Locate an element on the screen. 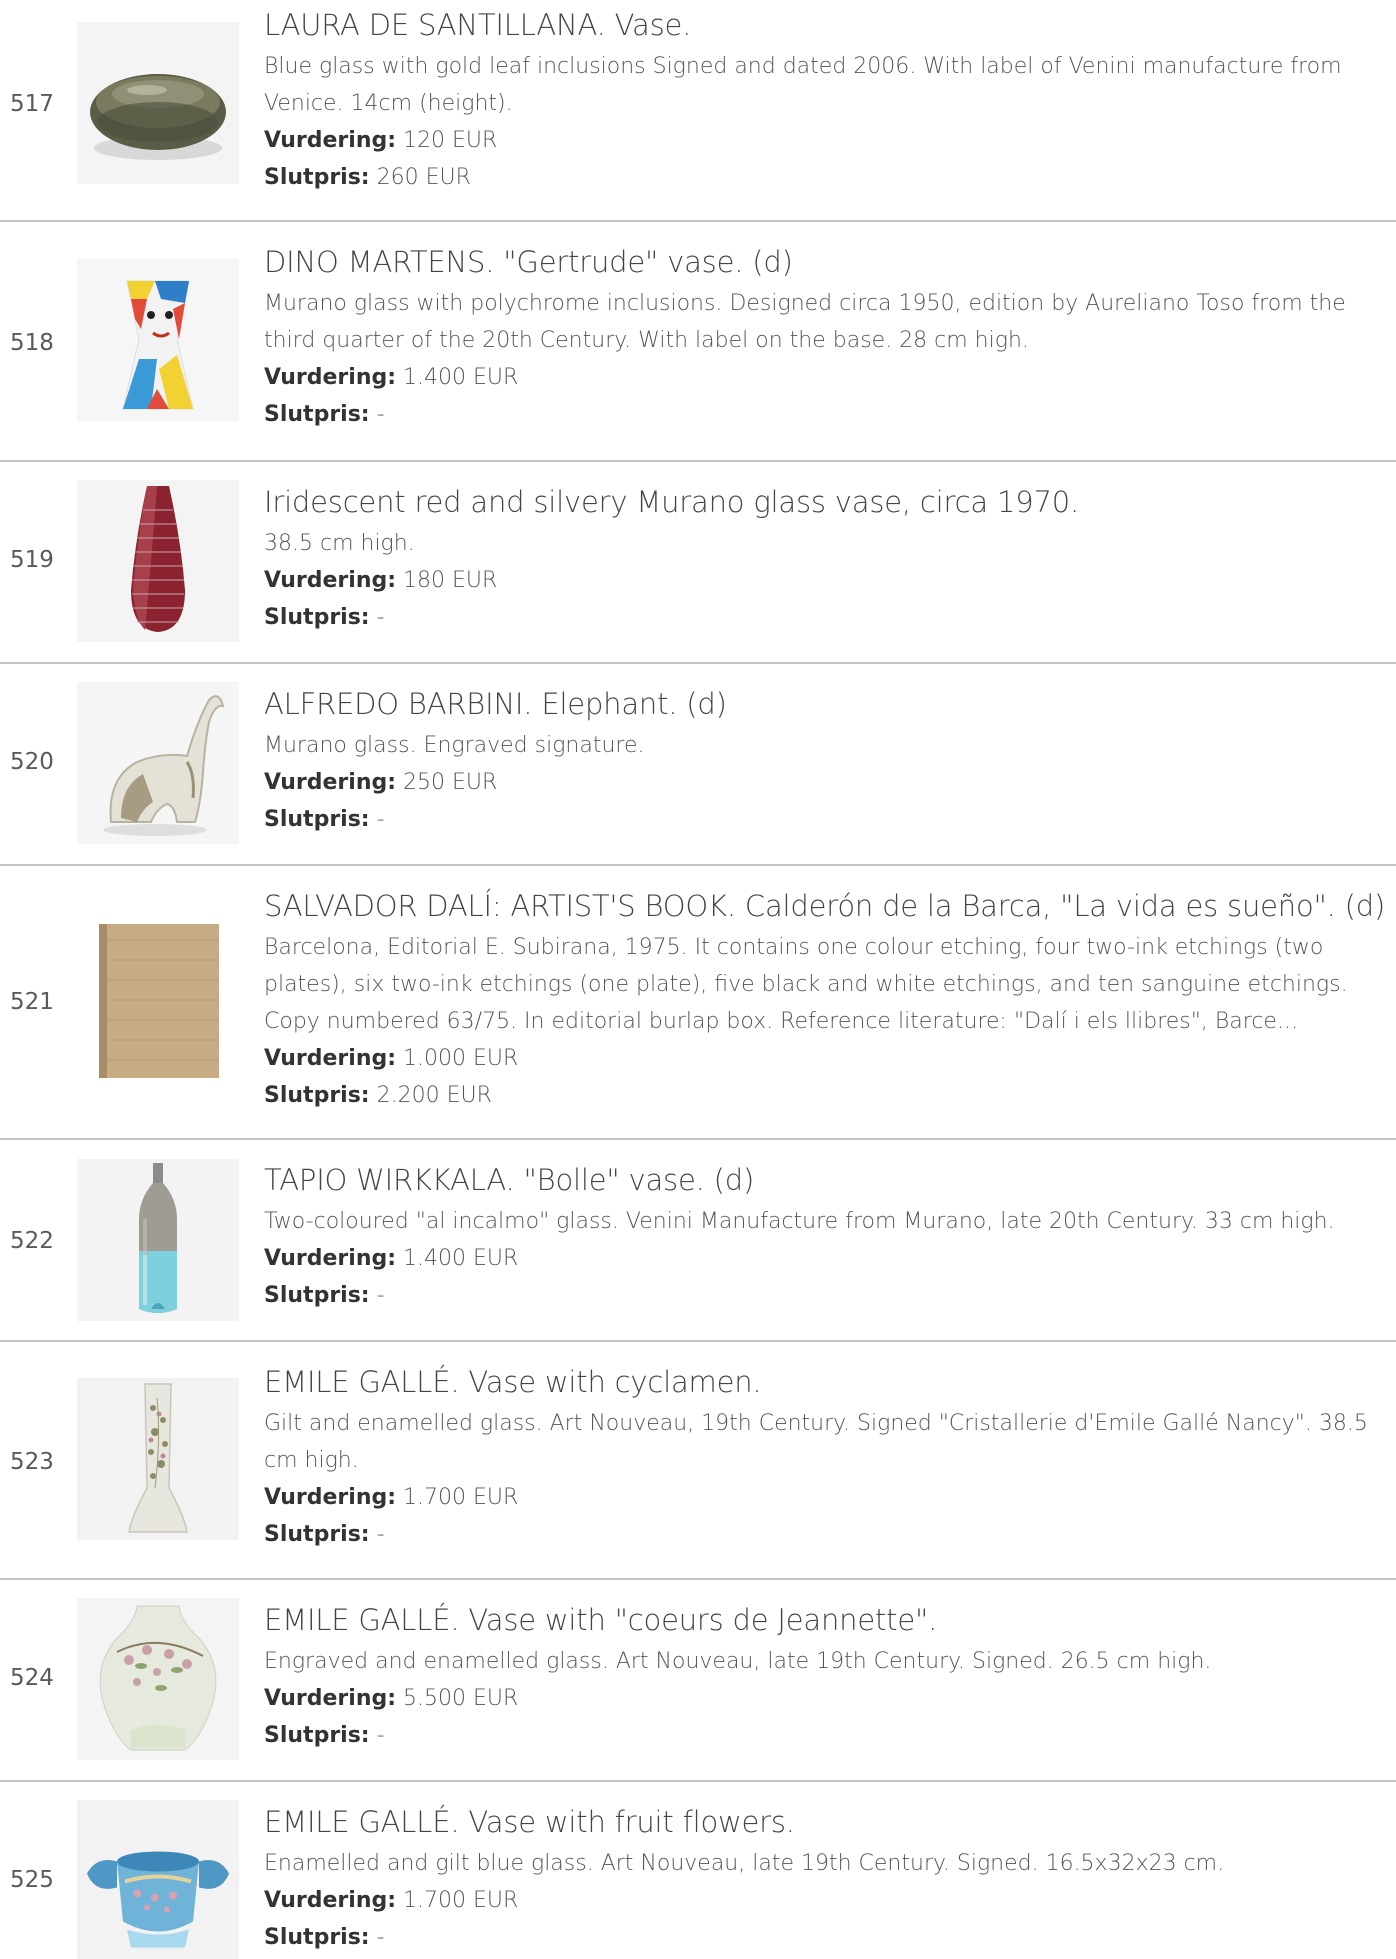  blue-handled-bowl-image is located at coordinates (158, 1879).